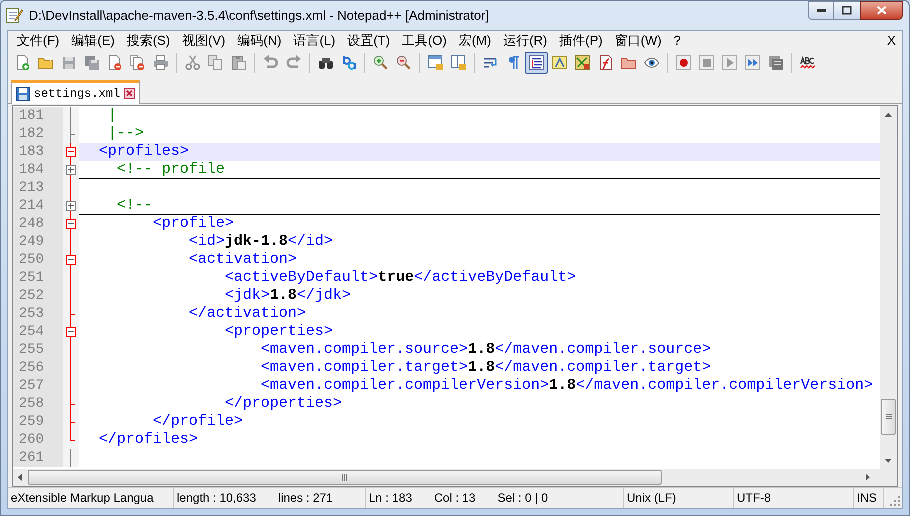 This screenshot has height=516, width=910. Describe the element at coordinates (348, 63) in the screenshot. I see `replace-icon` at that location.